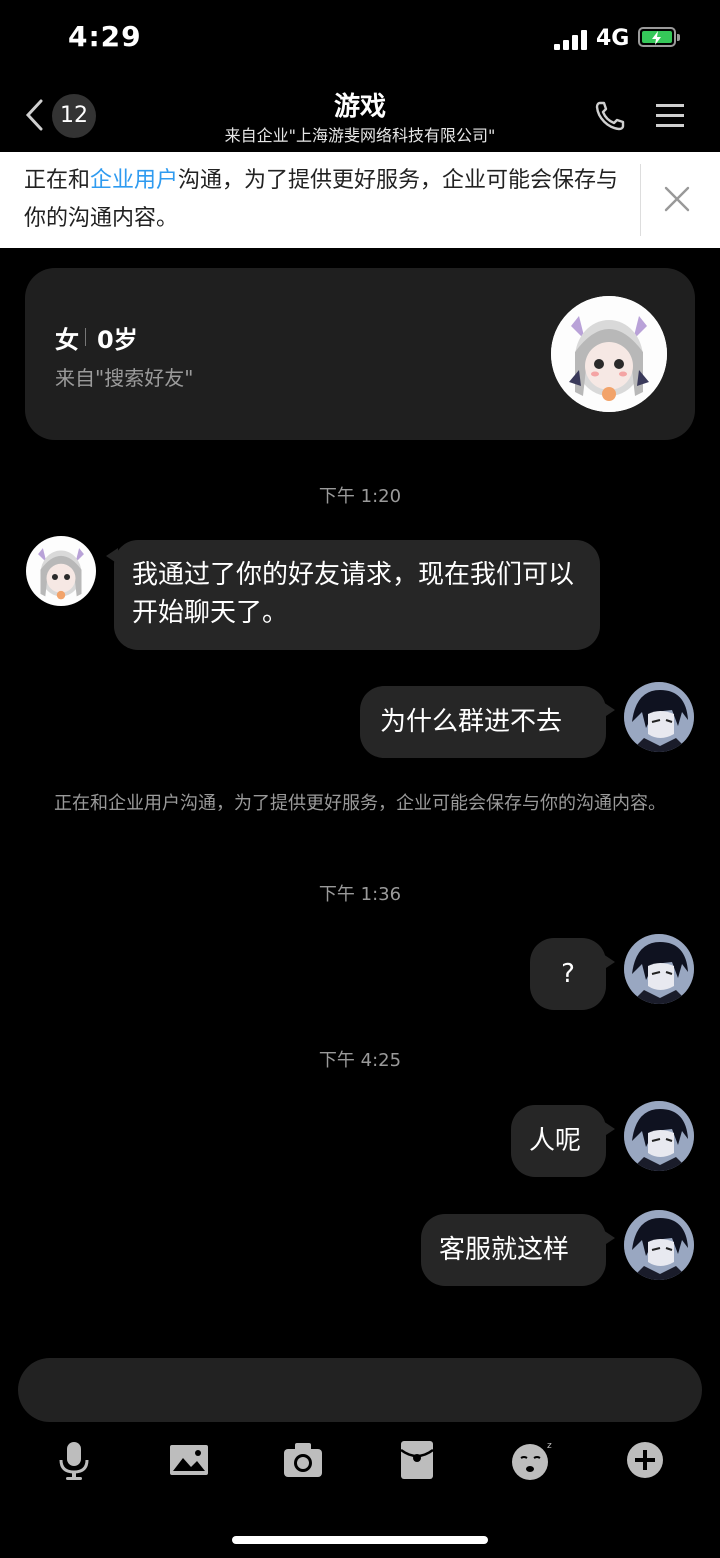 The width and height of the screenshot is (720, 1558). I want to click on message-text: ?, so click(568, 974).